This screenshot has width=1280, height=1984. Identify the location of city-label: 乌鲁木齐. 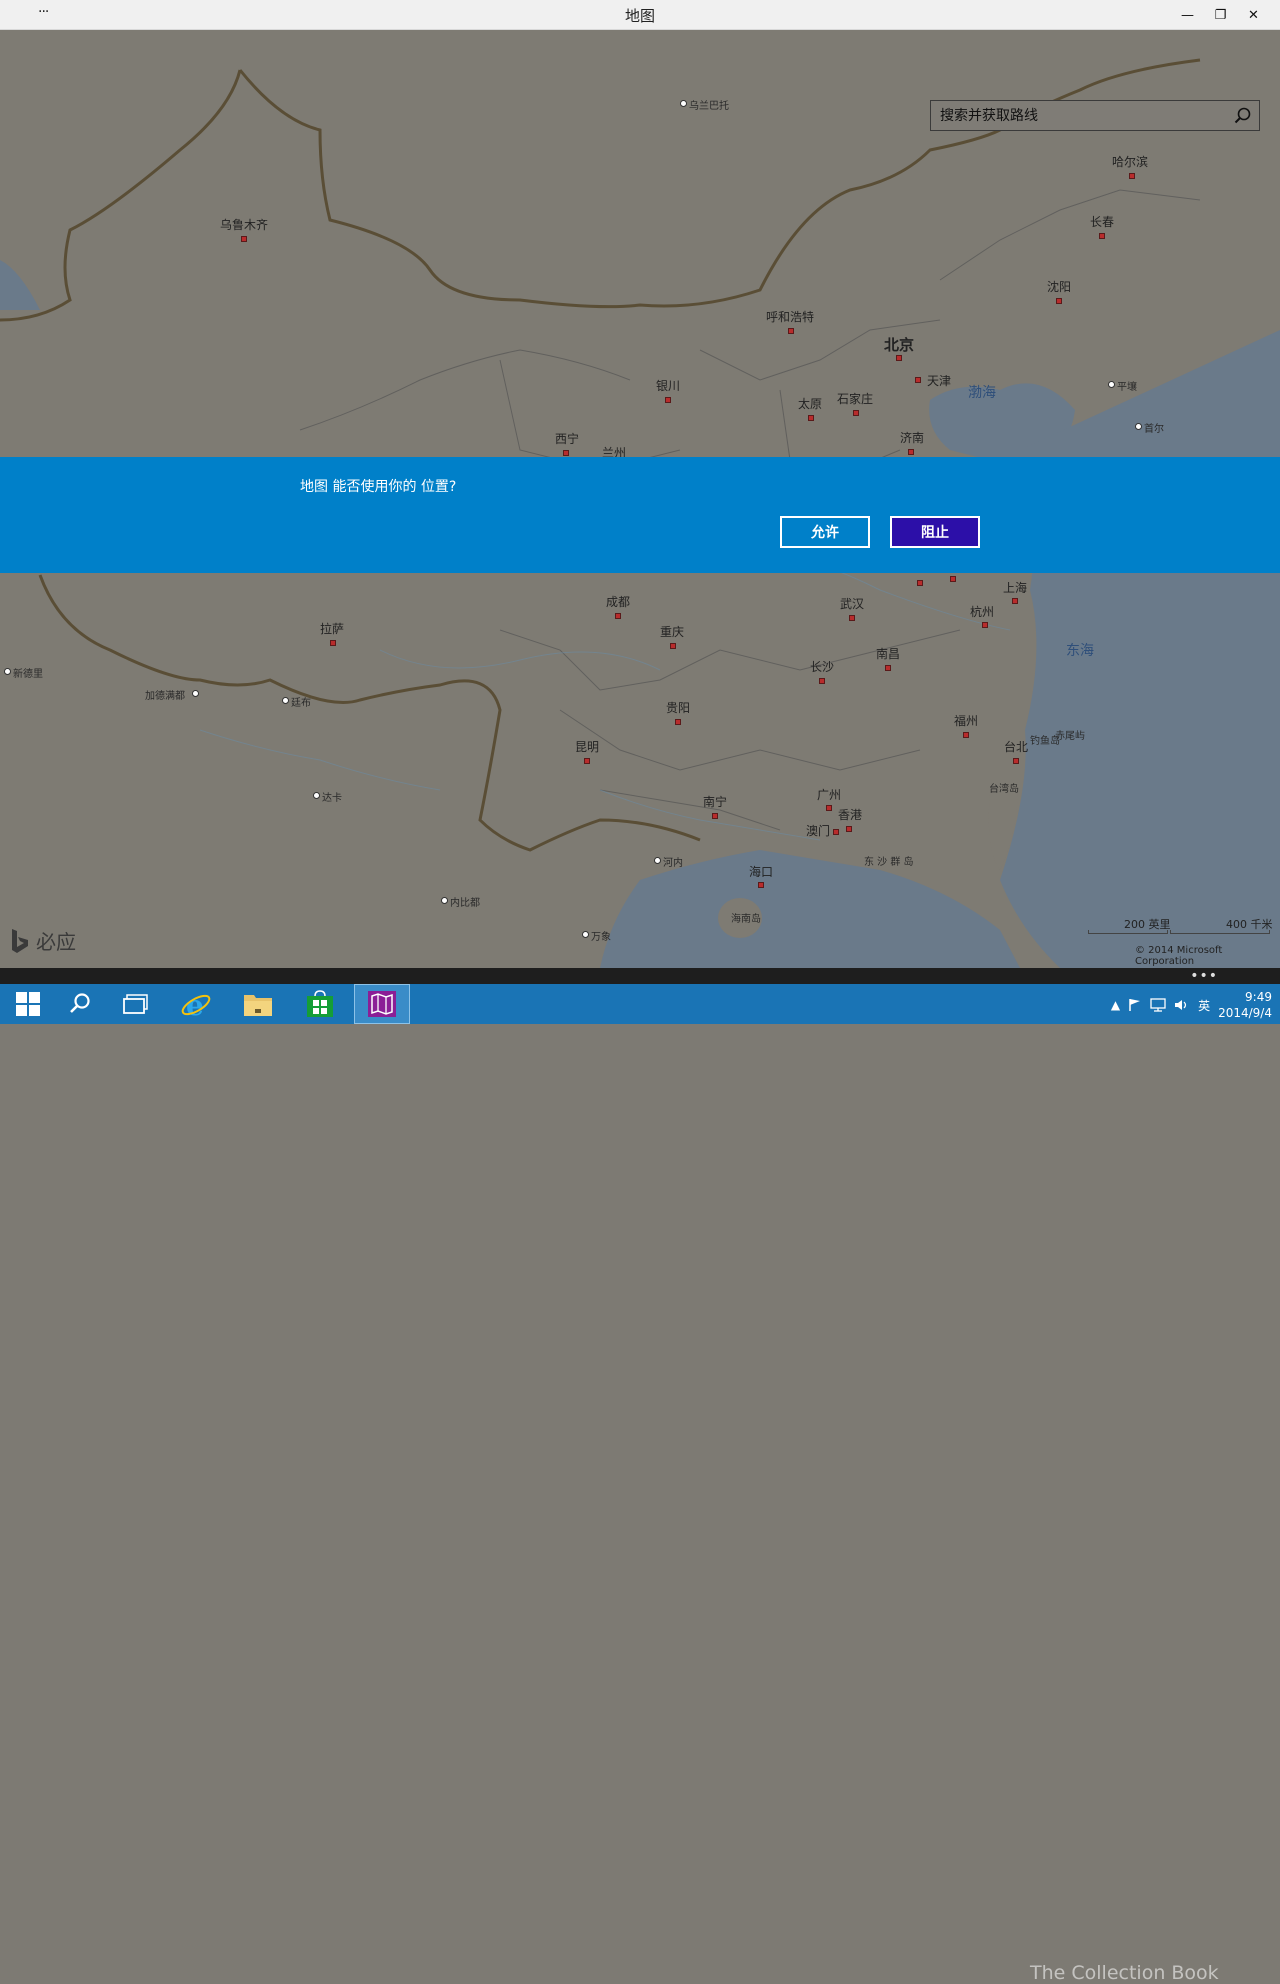
(244, 225).